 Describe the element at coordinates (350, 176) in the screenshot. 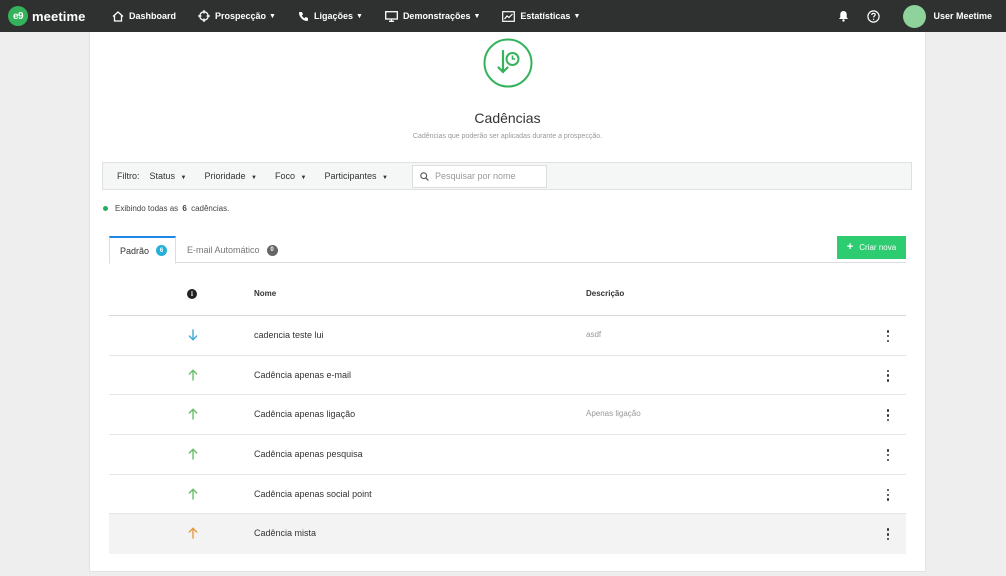

I see `filter-participants-label: Participantes` at that location.